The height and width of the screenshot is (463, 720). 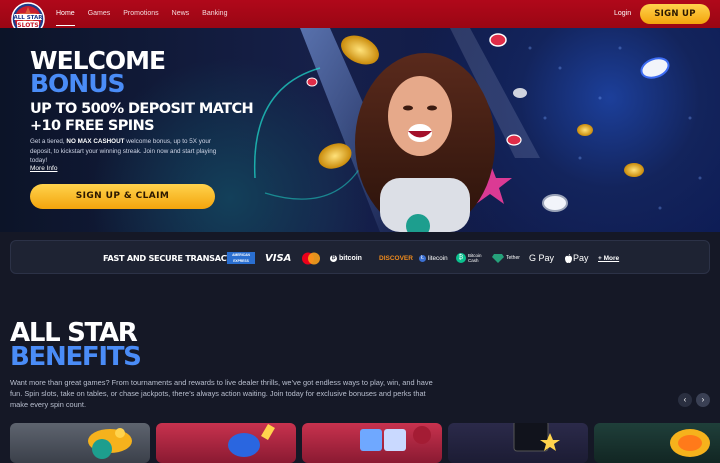 I want to click on litecoin-label: litecoin, so click(x=438, y=258).